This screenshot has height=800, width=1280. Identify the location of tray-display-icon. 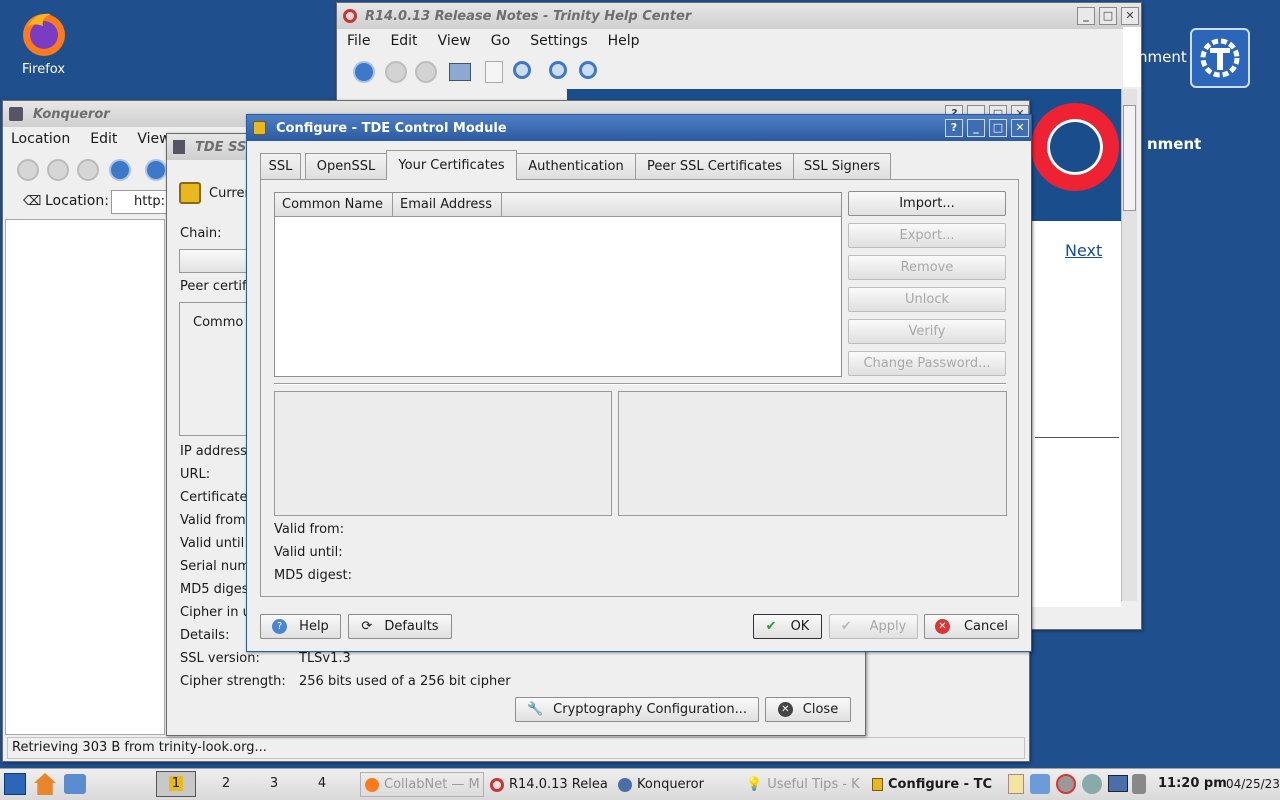
(1118, 783).